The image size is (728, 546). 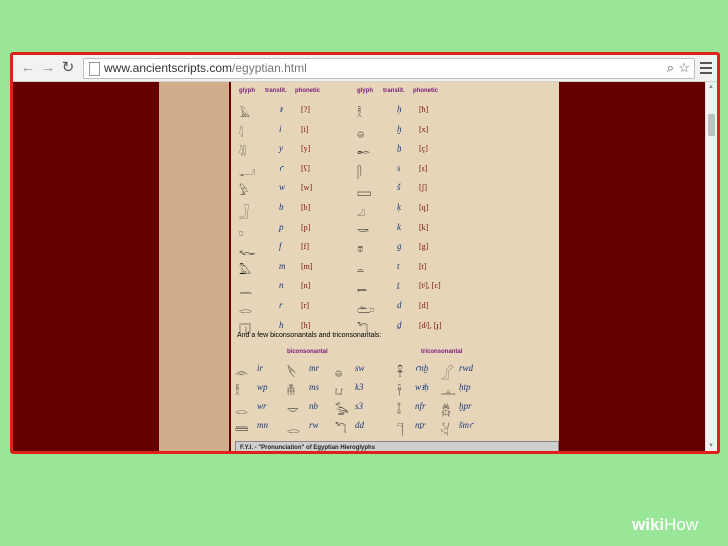 I want to click on hieroglyph-icon: 𓈖, so click(x=246, y=290).